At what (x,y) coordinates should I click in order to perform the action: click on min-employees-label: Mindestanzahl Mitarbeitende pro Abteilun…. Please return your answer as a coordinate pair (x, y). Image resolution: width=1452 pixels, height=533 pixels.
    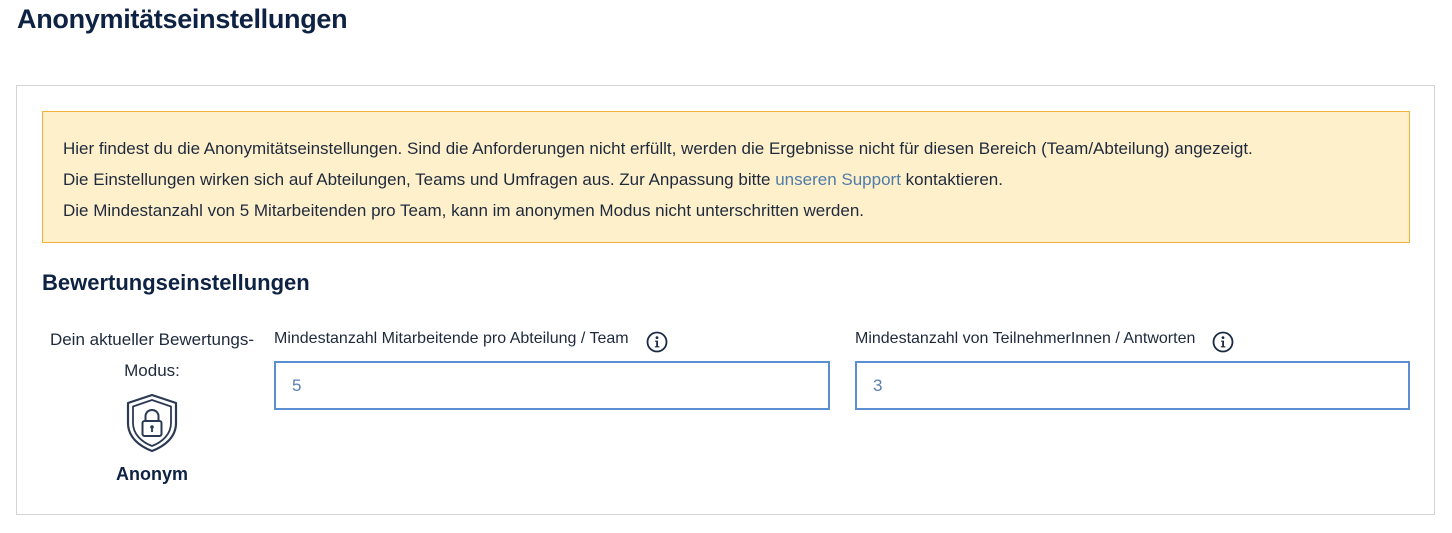
    Looking at the image, I should click on (451, 338).